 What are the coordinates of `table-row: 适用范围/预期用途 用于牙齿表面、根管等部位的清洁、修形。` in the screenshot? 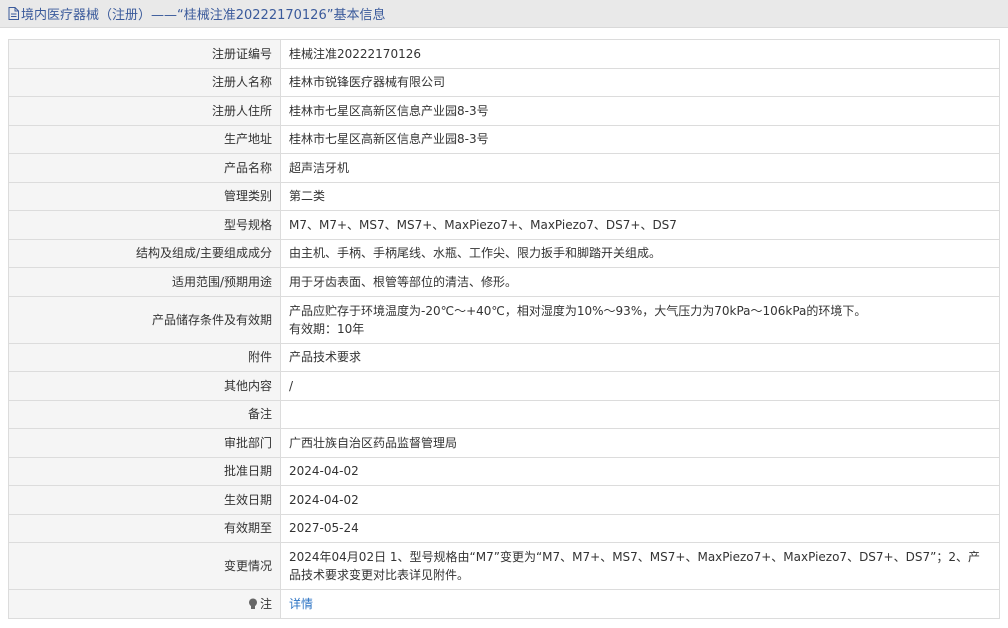 It's located at (504, 282).